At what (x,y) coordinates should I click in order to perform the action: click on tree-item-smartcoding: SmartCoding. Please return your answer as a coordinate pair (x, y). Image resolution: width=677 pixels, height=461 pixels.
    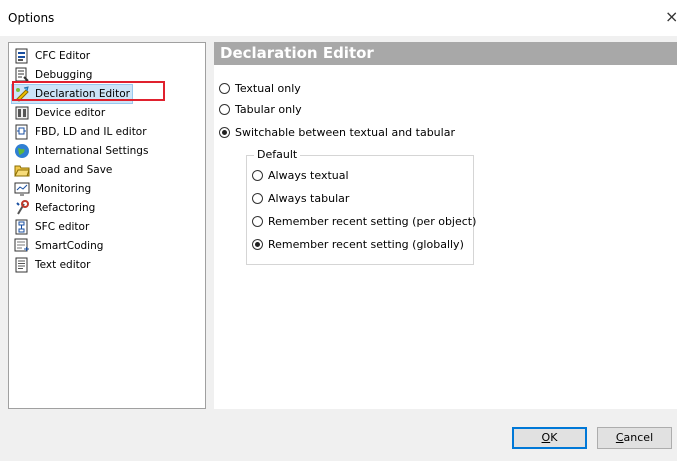
    Looking at the image, I should click on (106, 245).